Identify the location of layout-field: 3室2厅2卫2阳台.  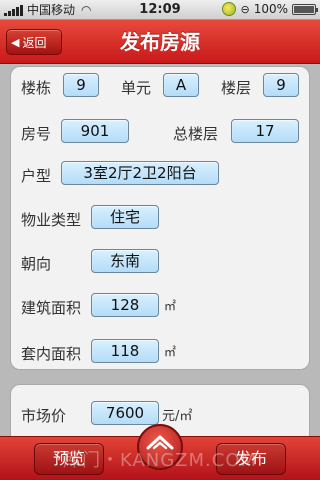
(140, 173).